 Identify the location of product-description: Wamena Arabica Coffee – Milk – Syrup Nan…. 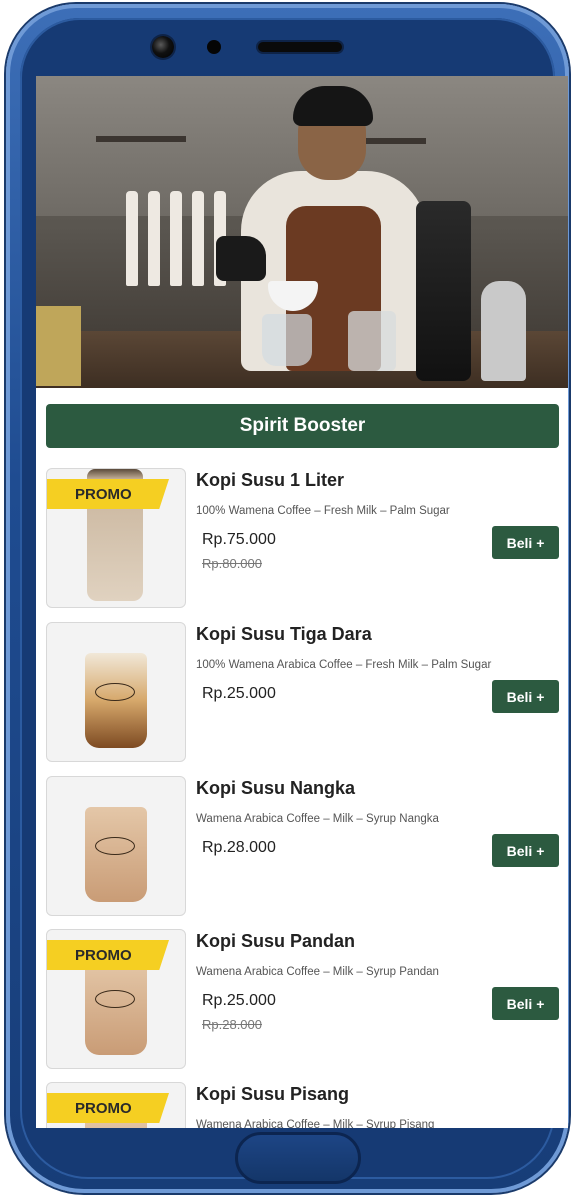
(317, 819).